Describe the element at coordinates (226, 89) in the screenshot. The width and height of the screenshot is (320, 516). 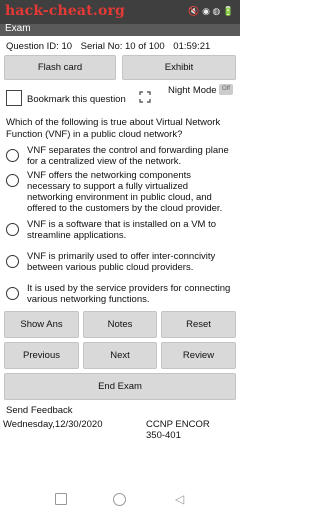
I see `night-mode-toggle: Off` at that location.